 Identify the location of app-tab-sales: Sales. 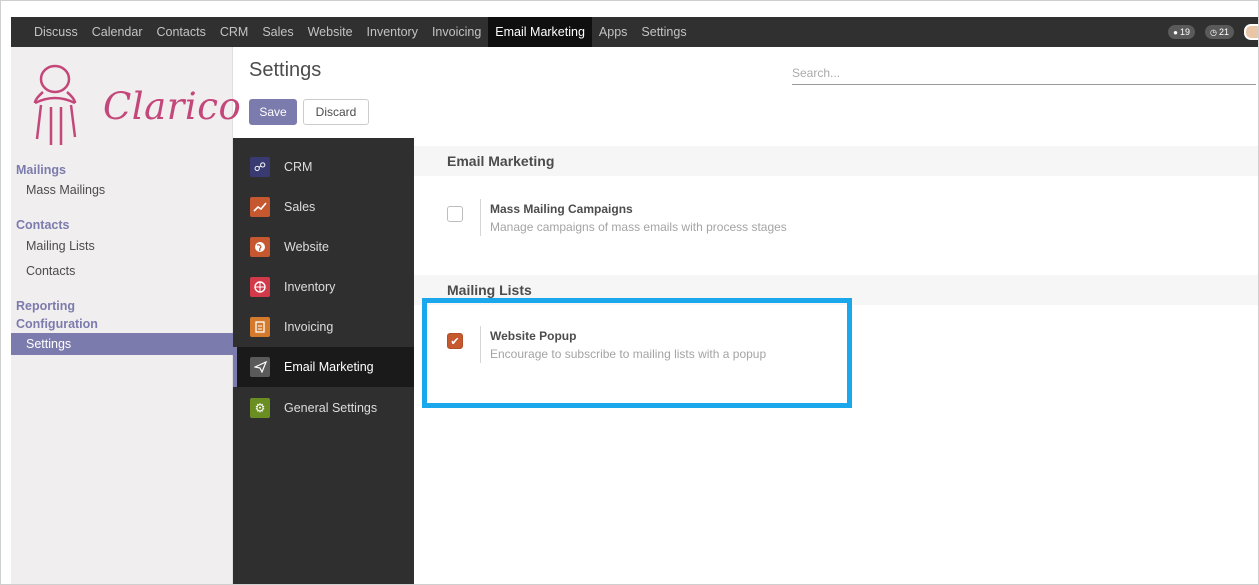
(323, 207).